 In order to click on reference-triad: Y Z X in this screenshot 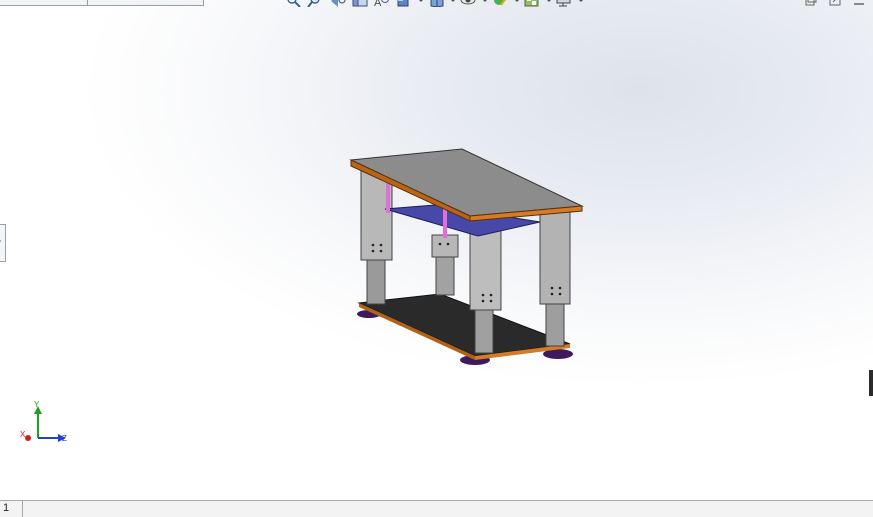, I will do `click(46, 425)`.